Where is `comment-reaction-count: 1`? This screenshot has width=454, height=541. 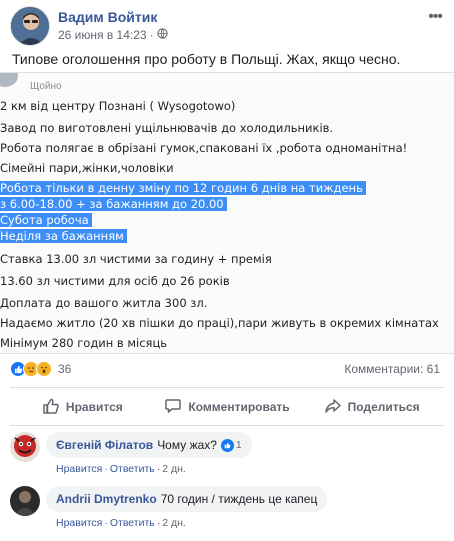 comment-reaction-count: 1 is located at coordinates (238, 445).